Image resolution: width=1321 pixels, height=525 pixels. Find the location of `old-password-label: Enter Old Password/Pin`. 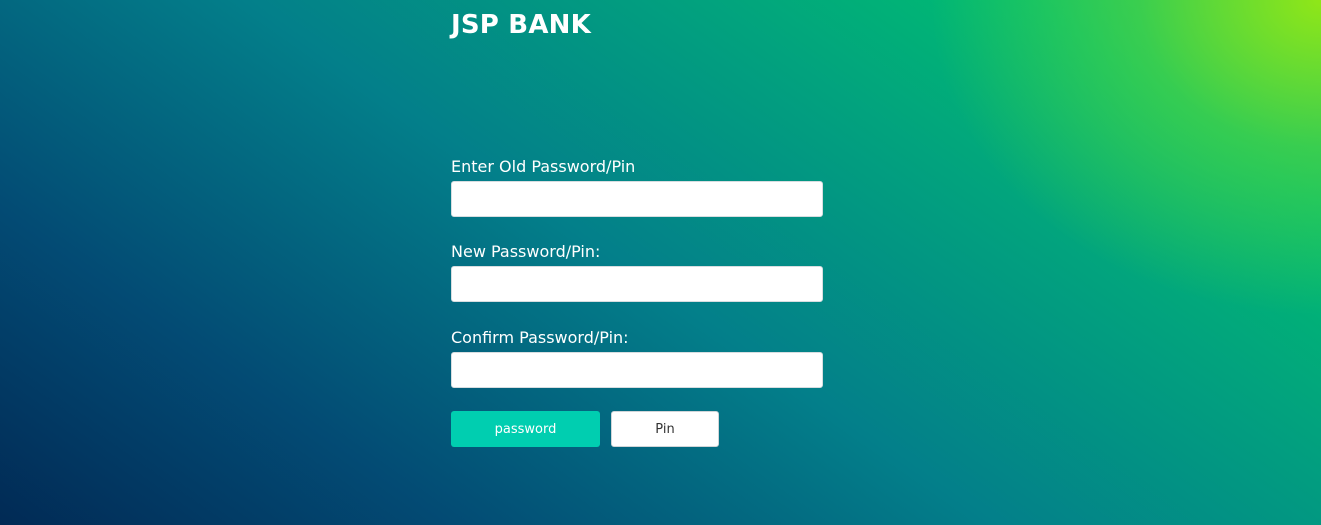

old-password-label: Enter Old Password/Pin is located at coordinates (543, 166).